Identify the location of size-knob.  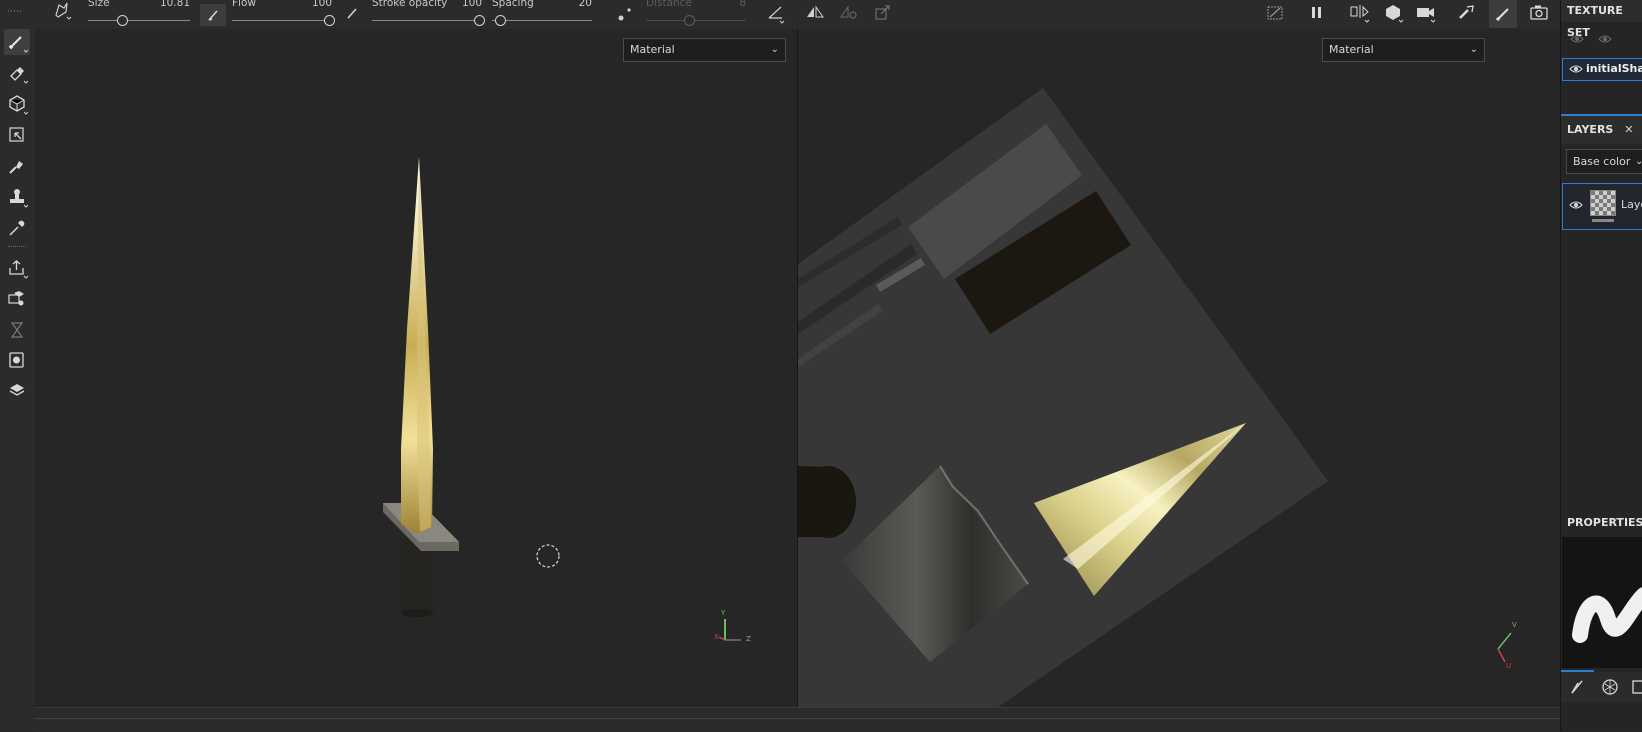
(122, 20).